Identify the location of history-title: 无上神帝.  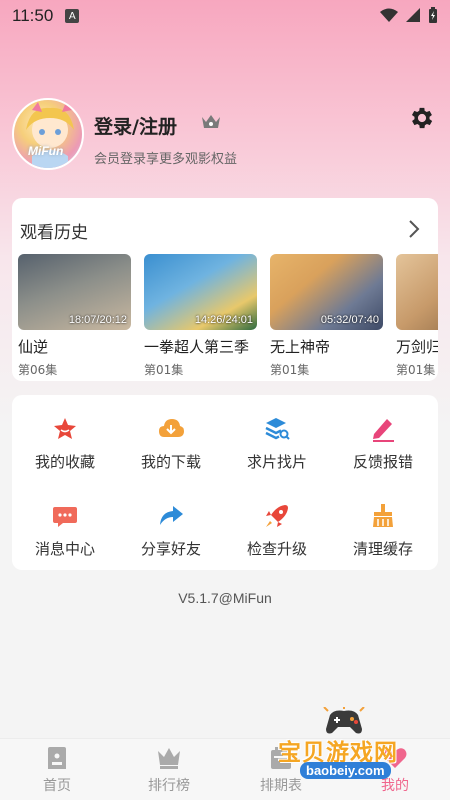
(300, 347).